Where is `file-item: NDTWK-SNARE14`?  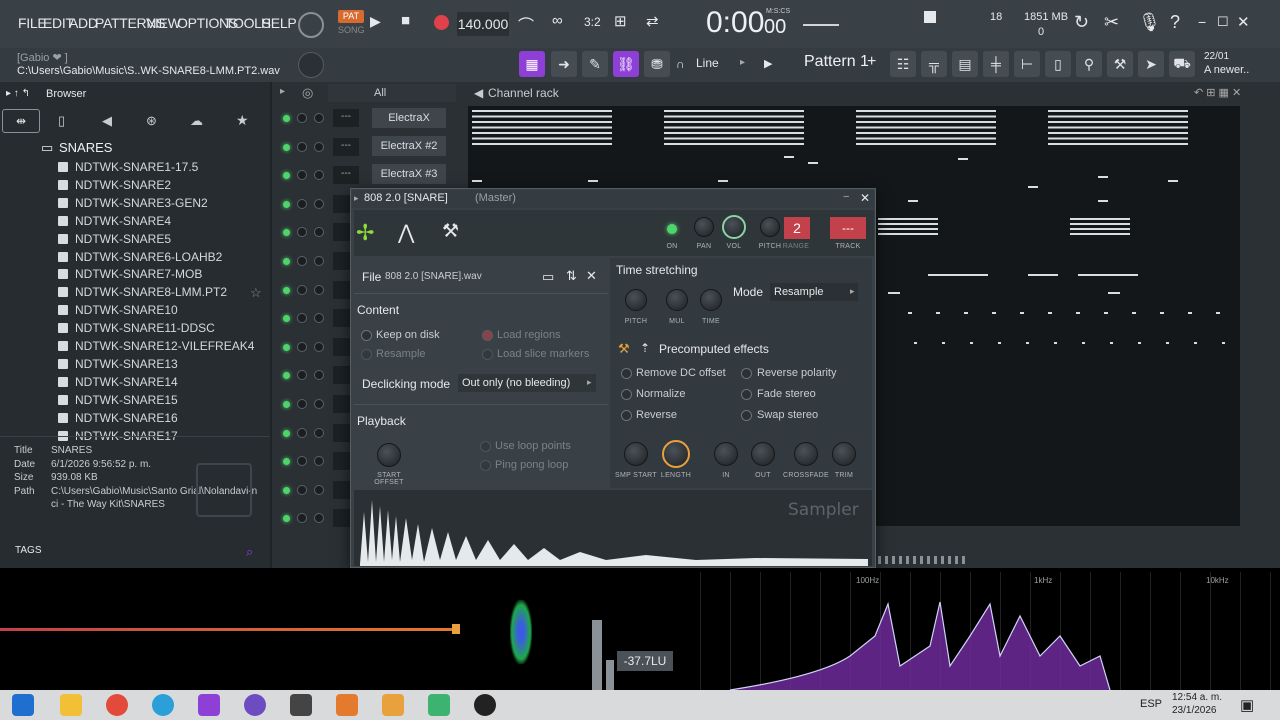 file-item: NDTWK-SNARE14 is located at coordinates (118, 382).